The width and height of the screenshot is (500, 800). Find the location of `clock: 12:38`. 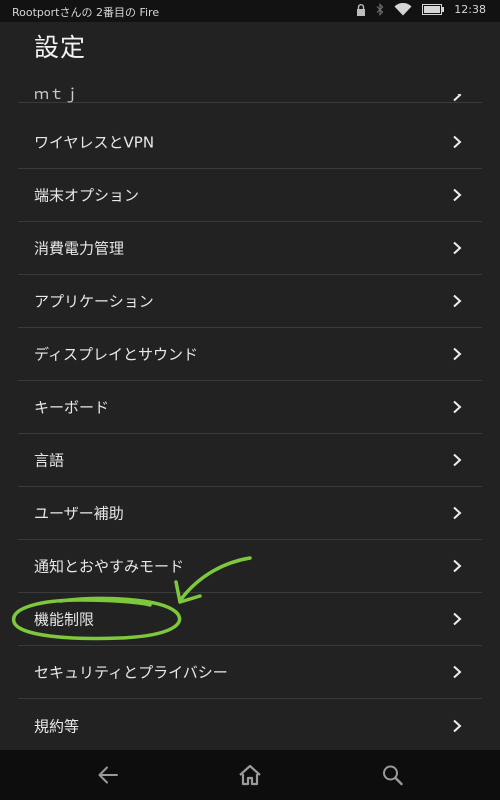

clock: 12:38 is located at coordinates (470, 9).